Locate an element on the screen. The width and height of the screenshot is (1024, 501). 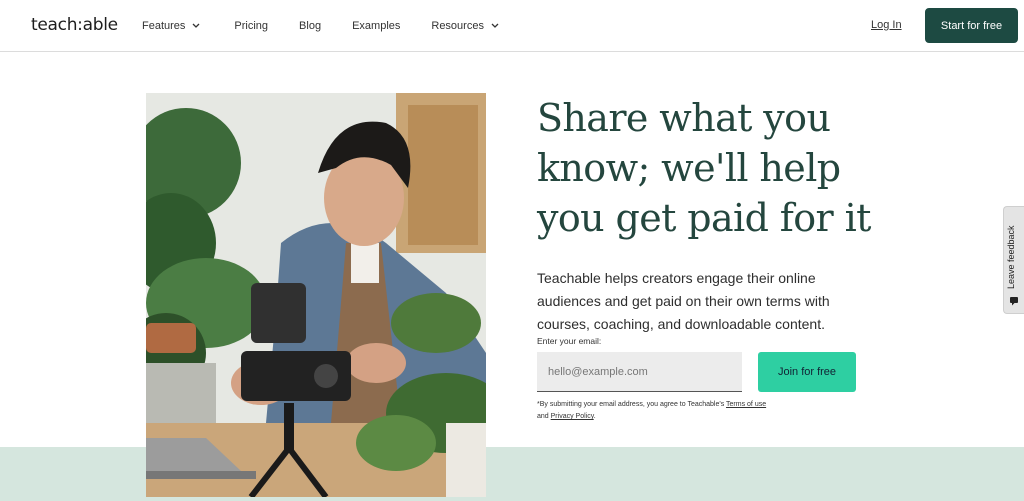
nav-resources-label: Resources is located at coordinates (457, 26).